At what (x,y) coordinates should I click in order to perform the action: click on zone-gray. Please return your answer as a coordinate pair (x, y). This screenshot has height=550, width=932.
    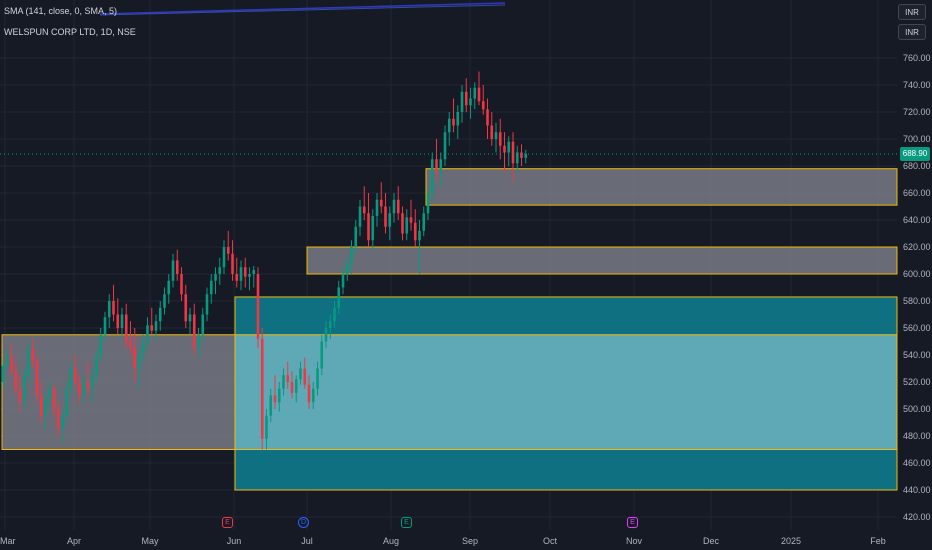
    Looking at the image, I should click on (661, 187).